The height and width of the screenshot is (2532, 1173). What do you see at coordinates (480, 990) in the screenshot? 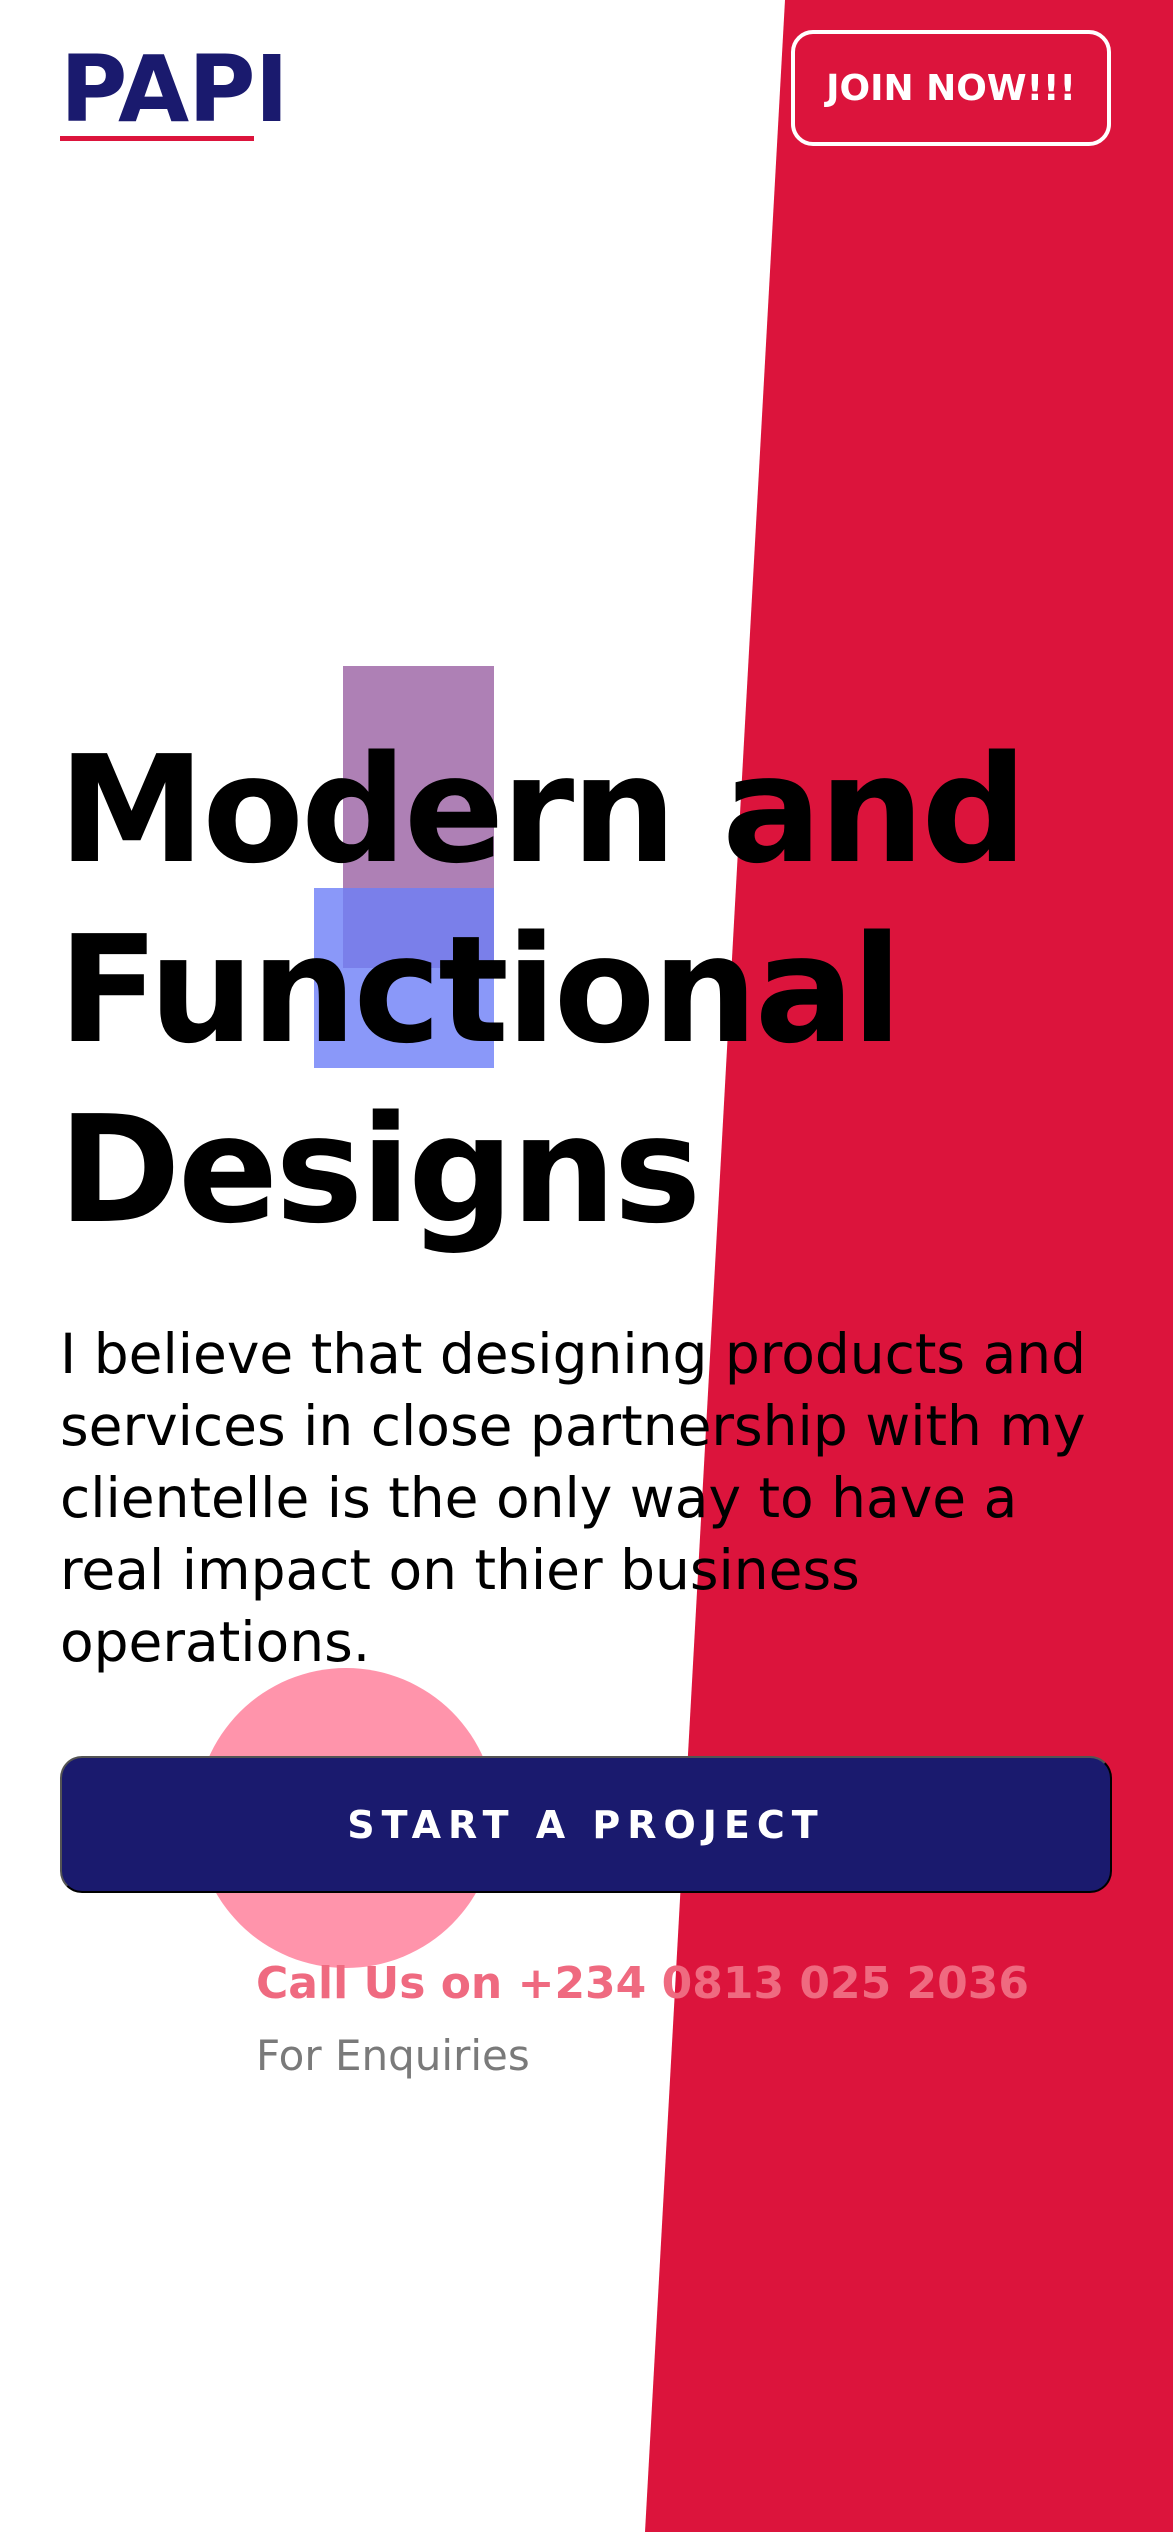
I see `headline-line-2: Functional` at bounding box center [480, 990].